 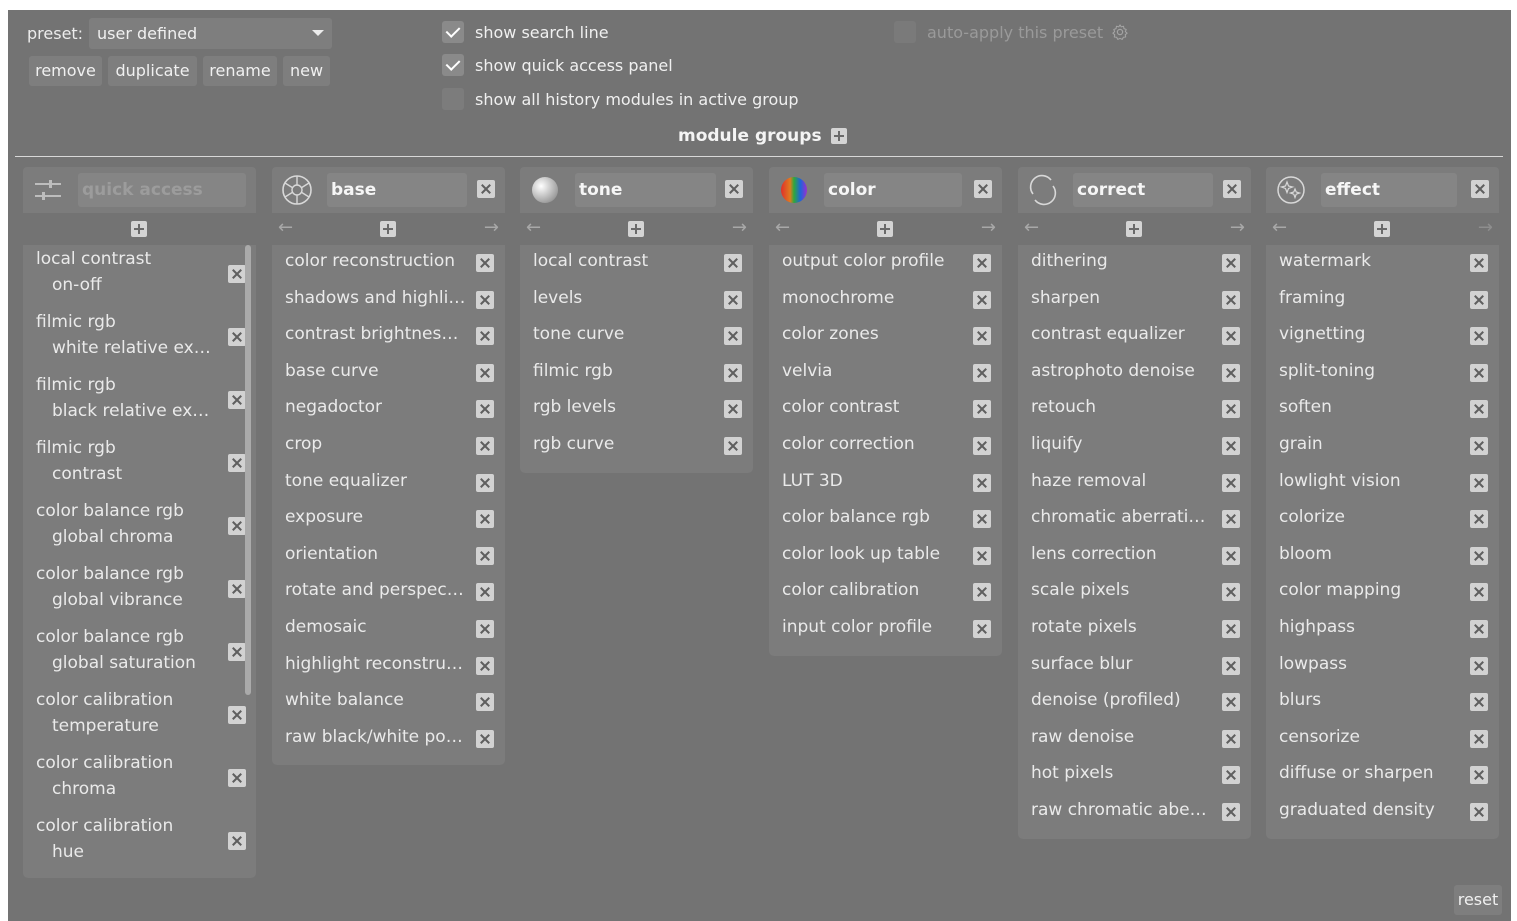 I want to click on module-item: local contrast, so click(x=636, y=263).